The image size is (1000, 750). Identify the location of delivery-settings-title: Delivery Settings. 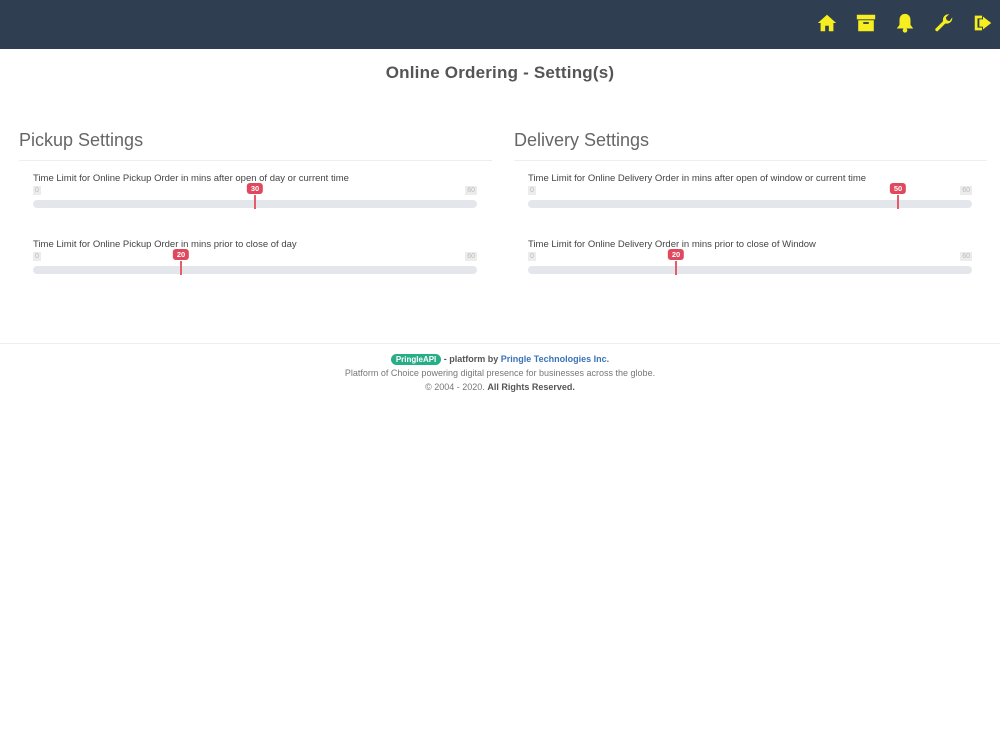
(750, 145).